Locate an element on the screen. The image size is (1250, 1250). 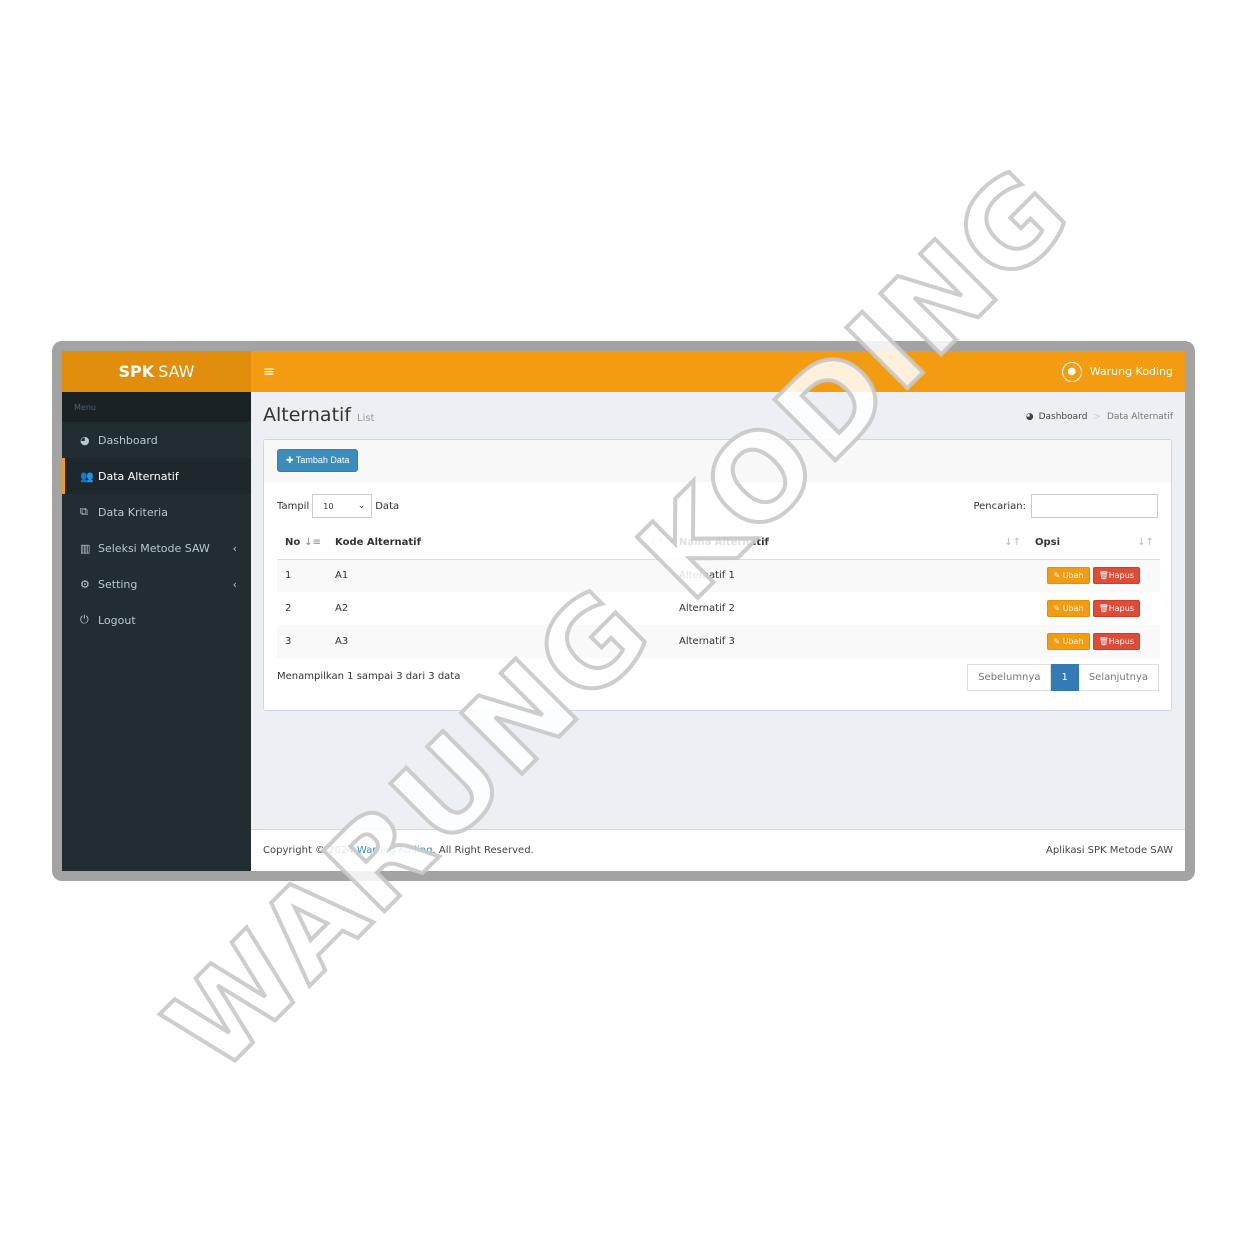
gear-icon: ⚙ is located at coordinates (85, 584).